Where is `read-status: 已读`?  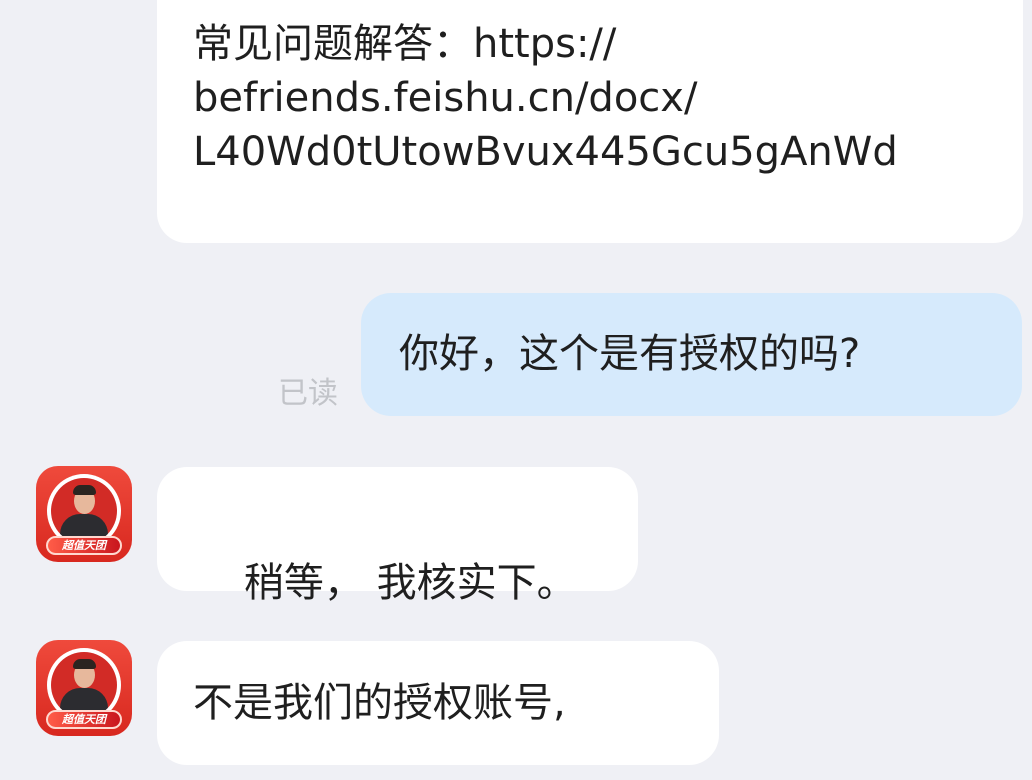 read-status: 已读 is located at coordinates (308, 393).